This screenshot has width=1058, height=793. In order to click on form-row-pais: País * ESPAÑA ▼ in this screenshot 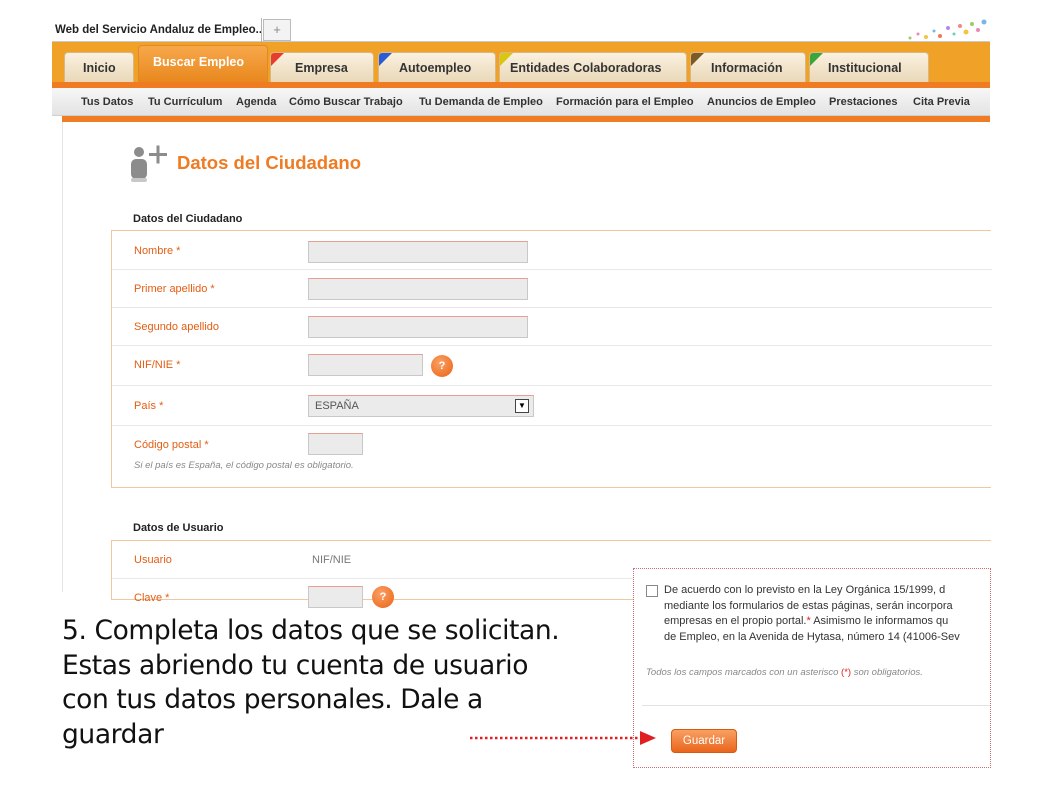, I will do `click(552, 406)`.